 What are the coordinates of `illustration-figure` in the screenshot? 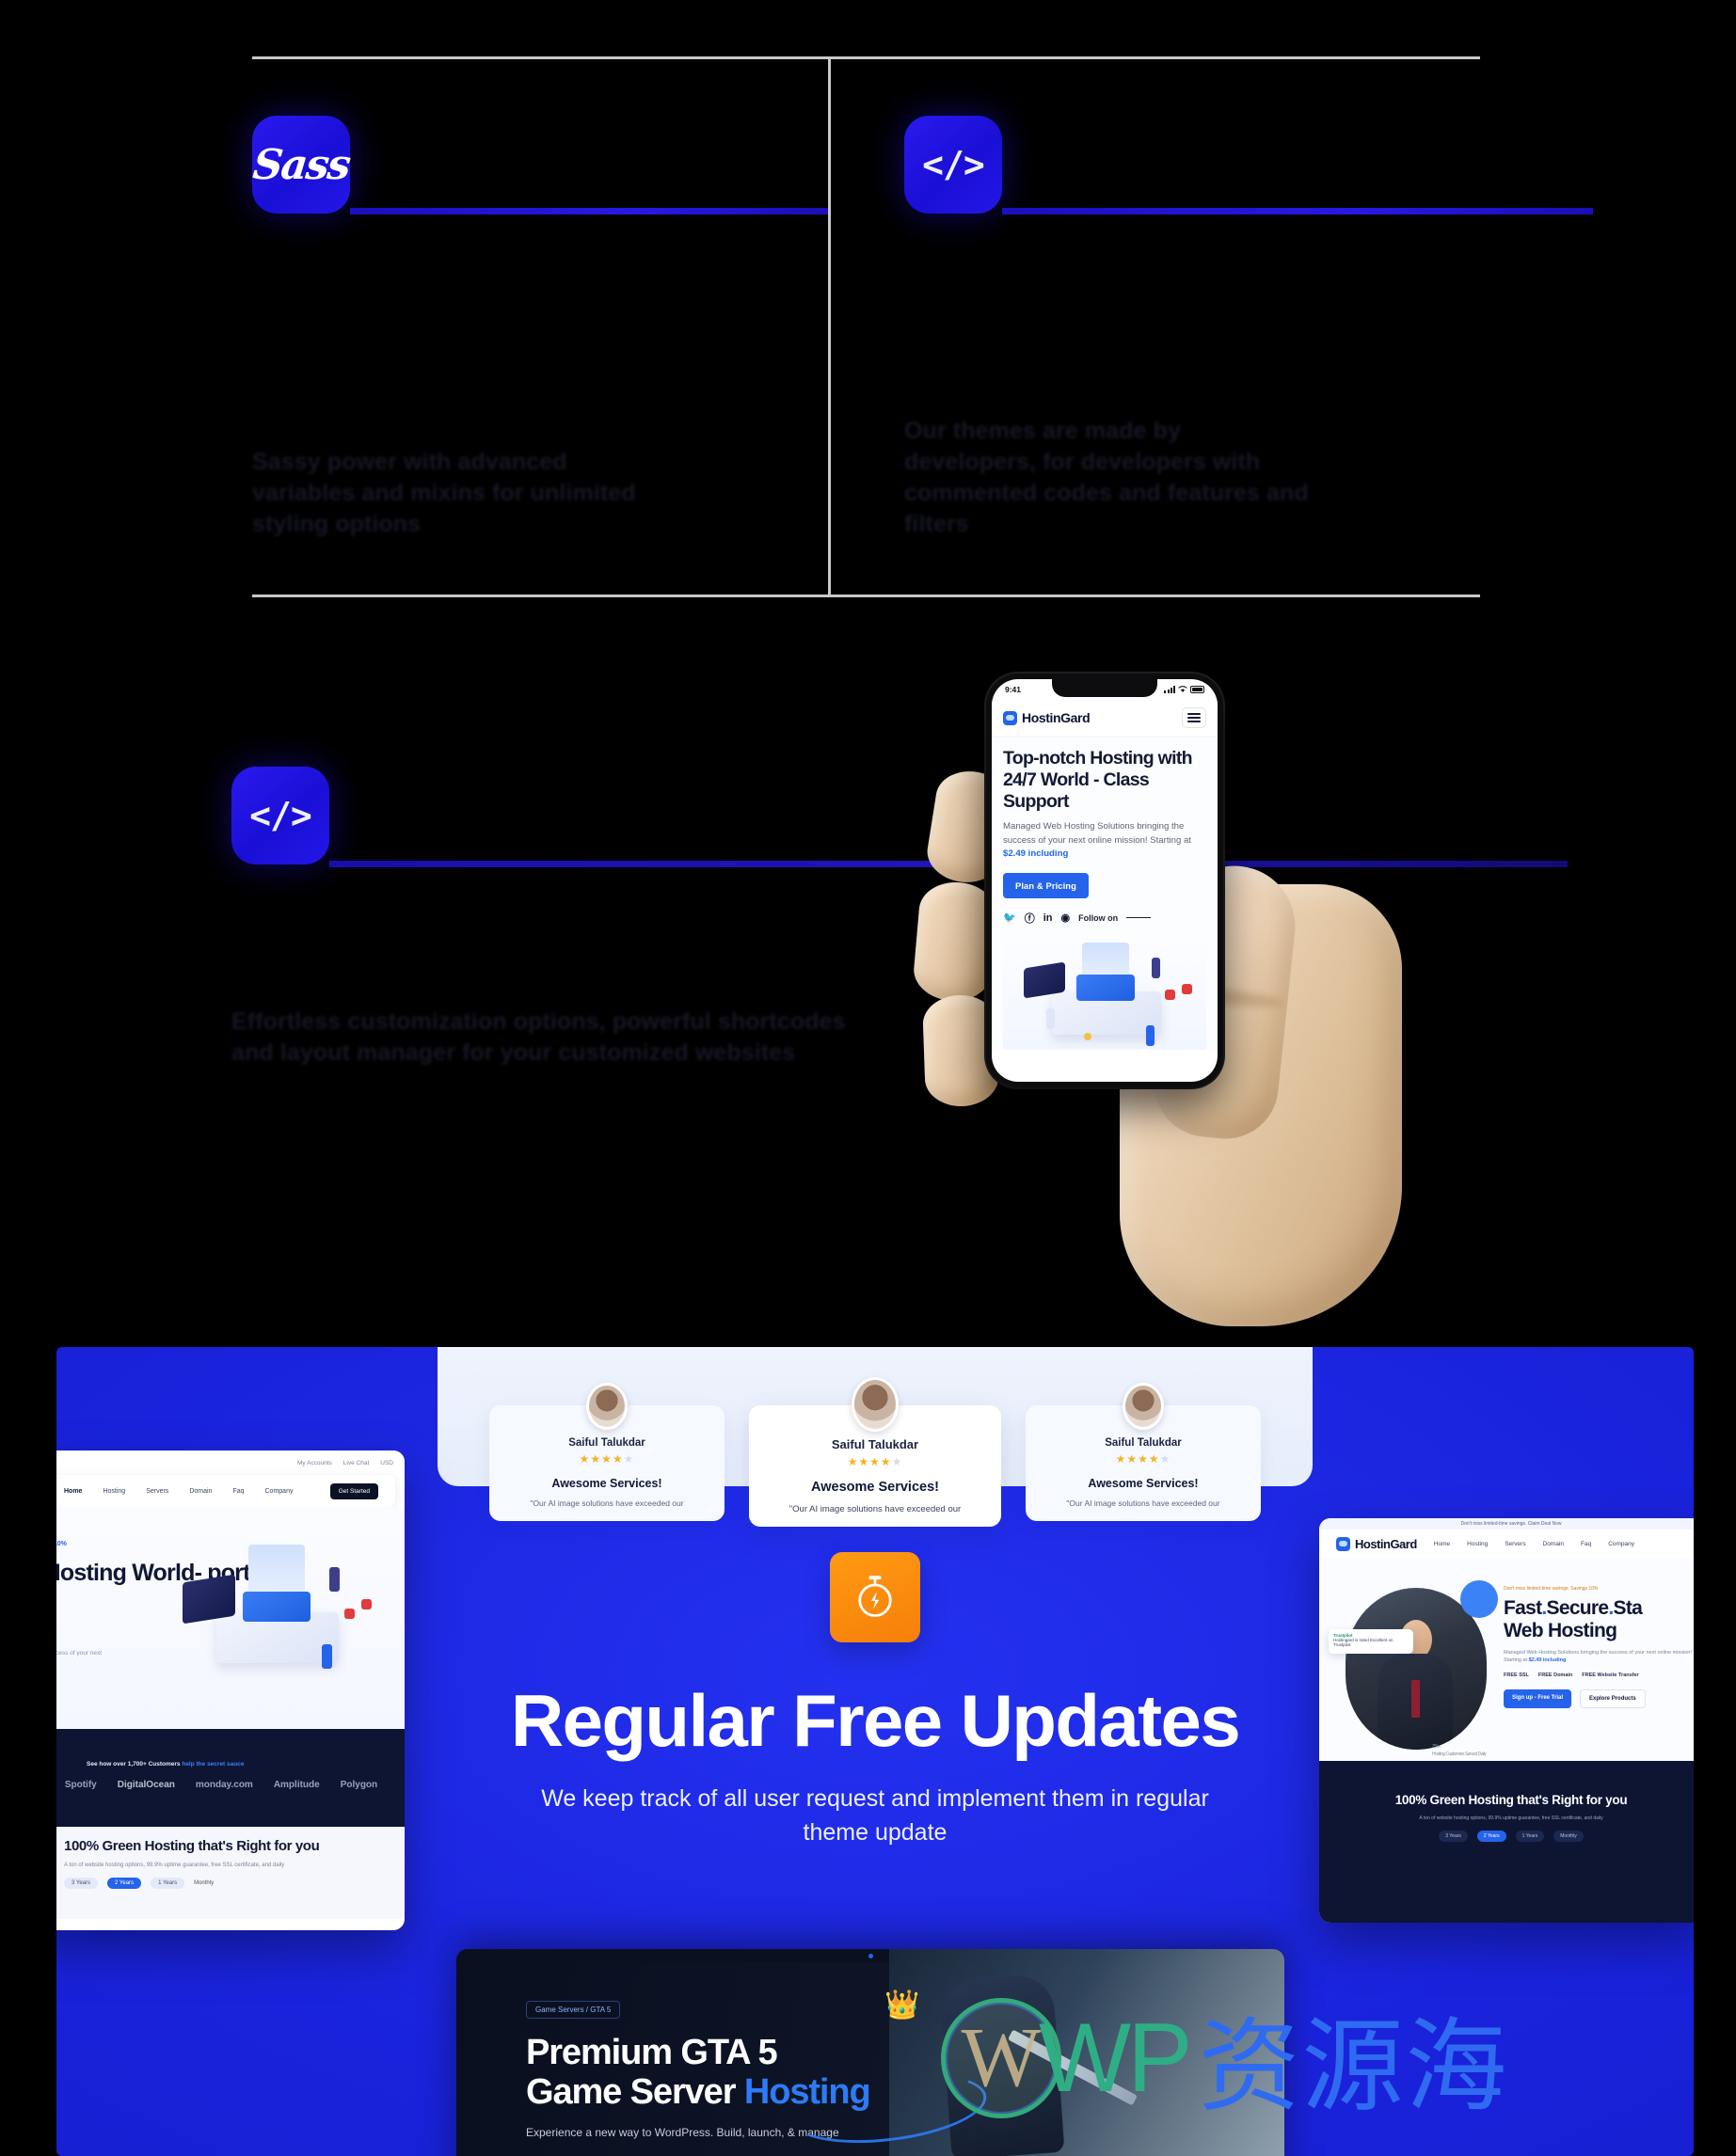 It's located at (1156, 967).